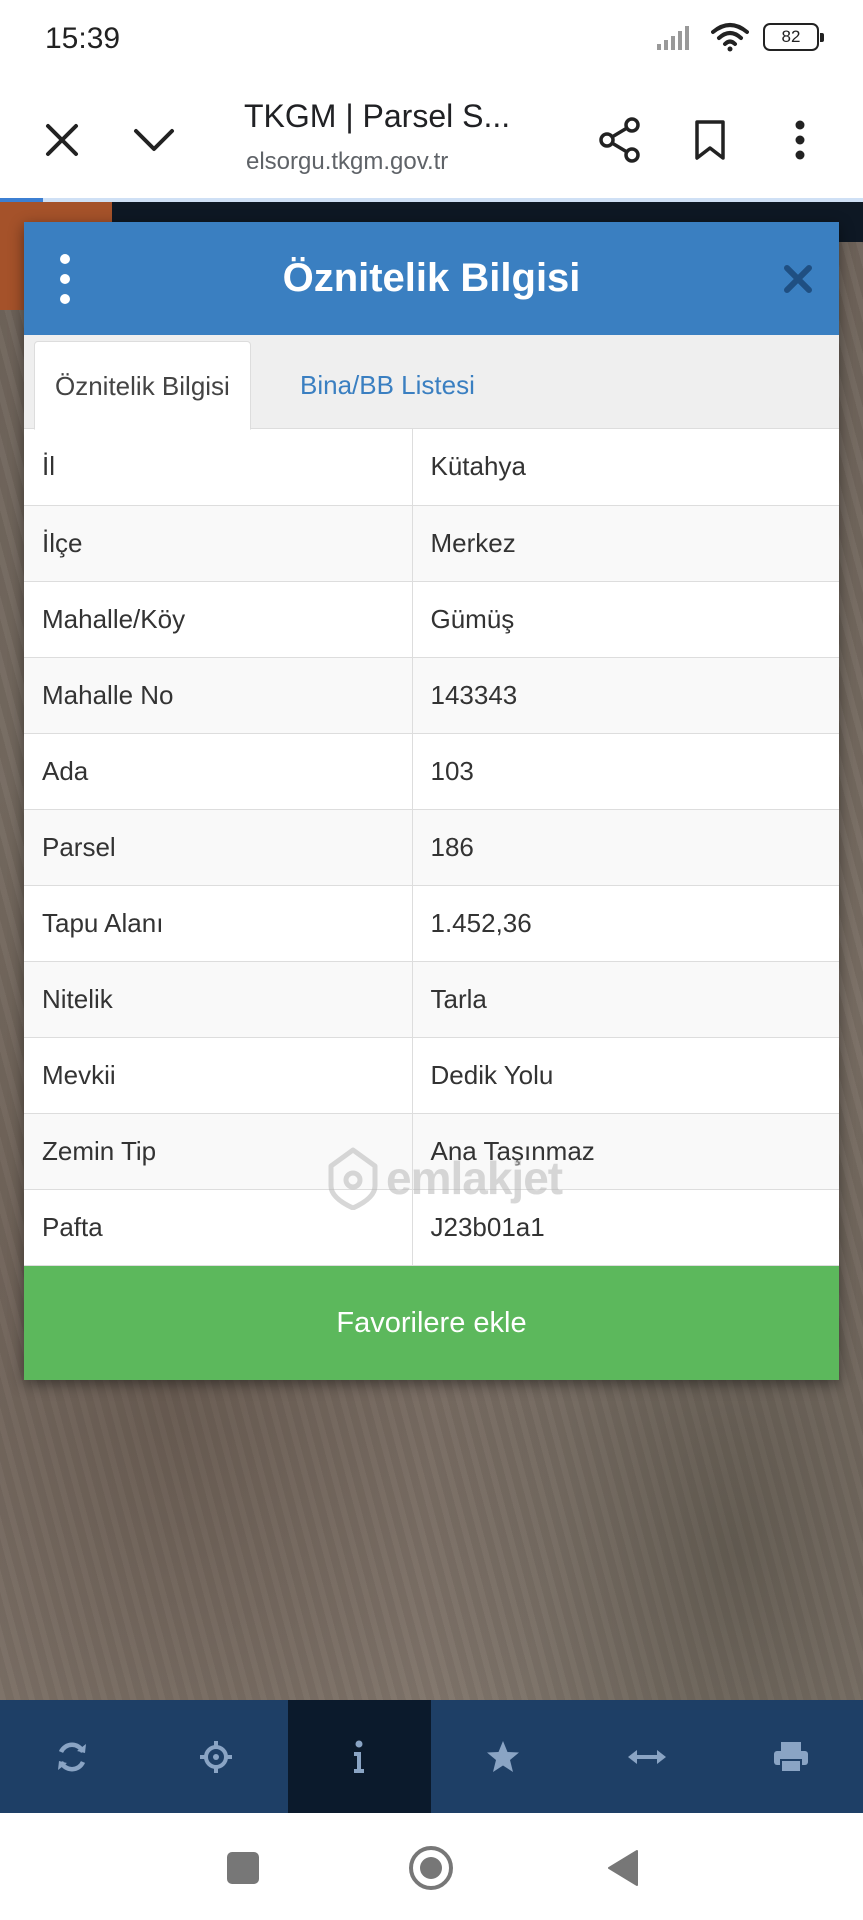 The height and width of the screenshot is (1920, 863). I want to click on recent-apps-button, so click(243, 1868).